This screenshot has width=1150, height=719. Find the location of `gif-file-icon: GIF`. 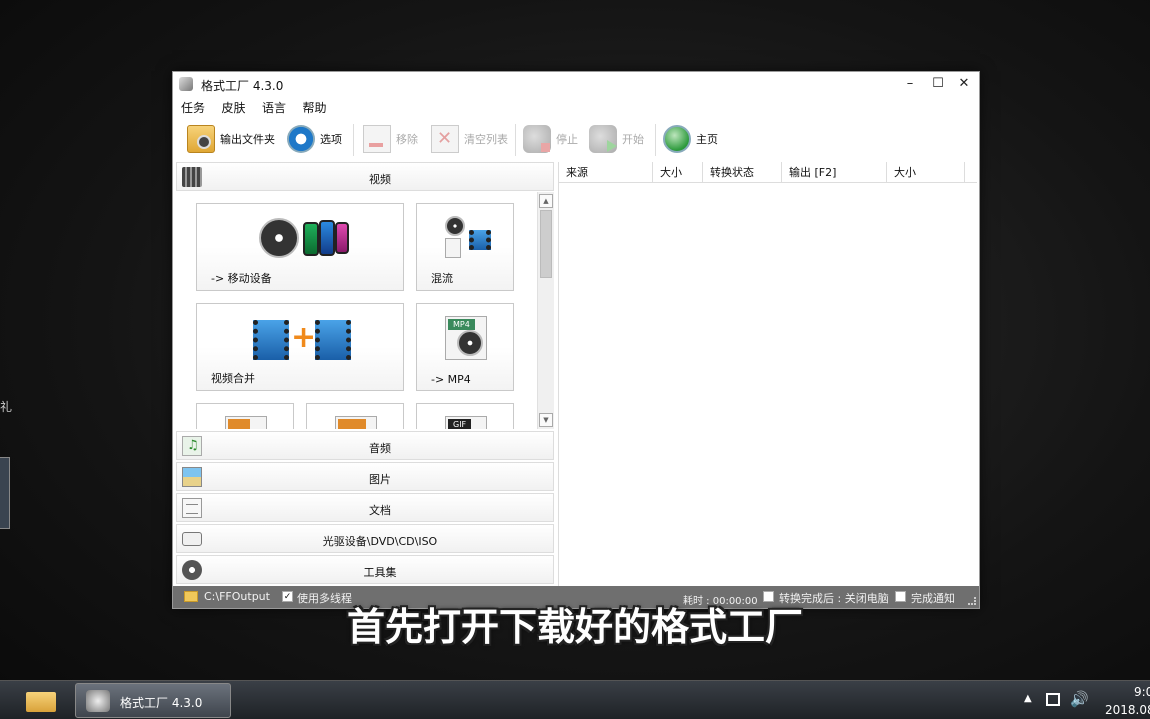

gif-file-icon: GIF is located at coordinates (466, 422).